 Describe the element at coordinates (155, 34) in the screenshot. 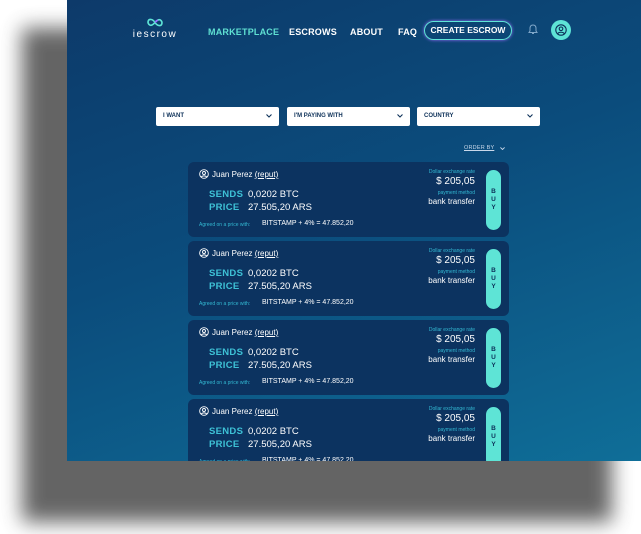

I see `logo-text: iescrow` at that location.